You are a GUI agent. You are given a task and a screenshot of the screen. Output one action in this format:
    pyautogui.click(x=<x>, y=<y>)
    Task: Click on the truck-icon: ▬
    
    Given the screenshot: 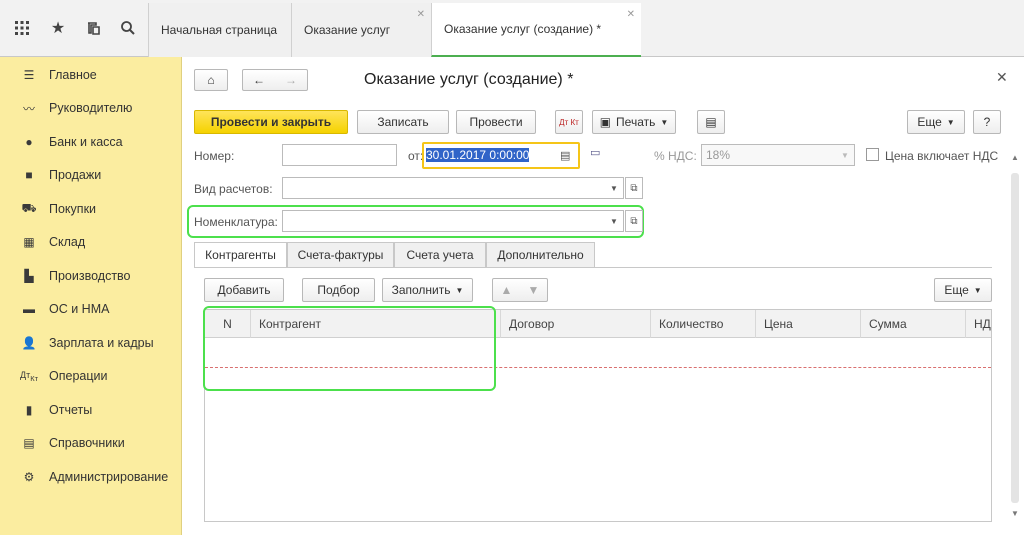 What is the action you would take?
    pyautogui.click(x=29, y=309)
    